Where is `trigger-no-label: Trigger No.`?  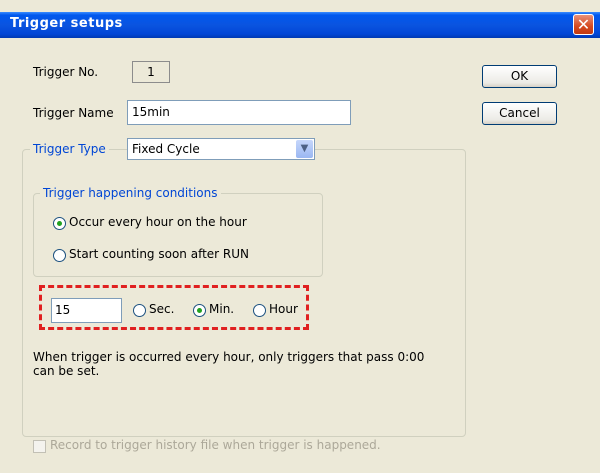
trigger-no-label: Trigger No. is located at coordinates (66, 72).